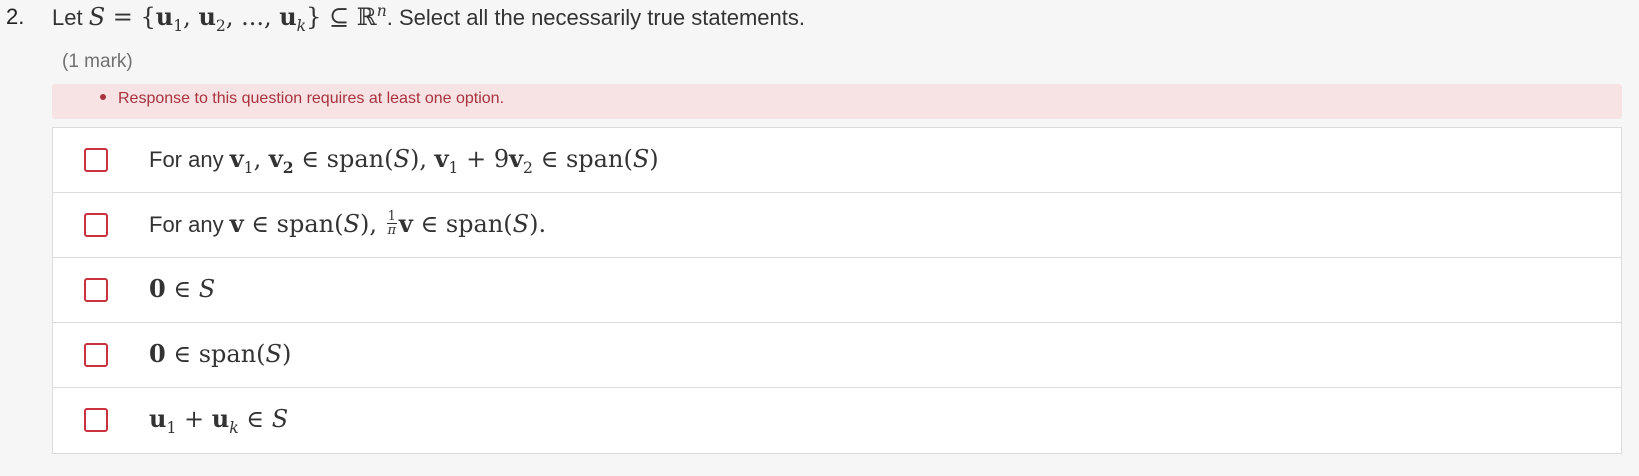 Image resolution: width=1639 pixels, height=476 pixels. Describe the element at coordinates (837, 355) in the screenshot. I see `option-4: 0 ∈ span(S)` at that location.